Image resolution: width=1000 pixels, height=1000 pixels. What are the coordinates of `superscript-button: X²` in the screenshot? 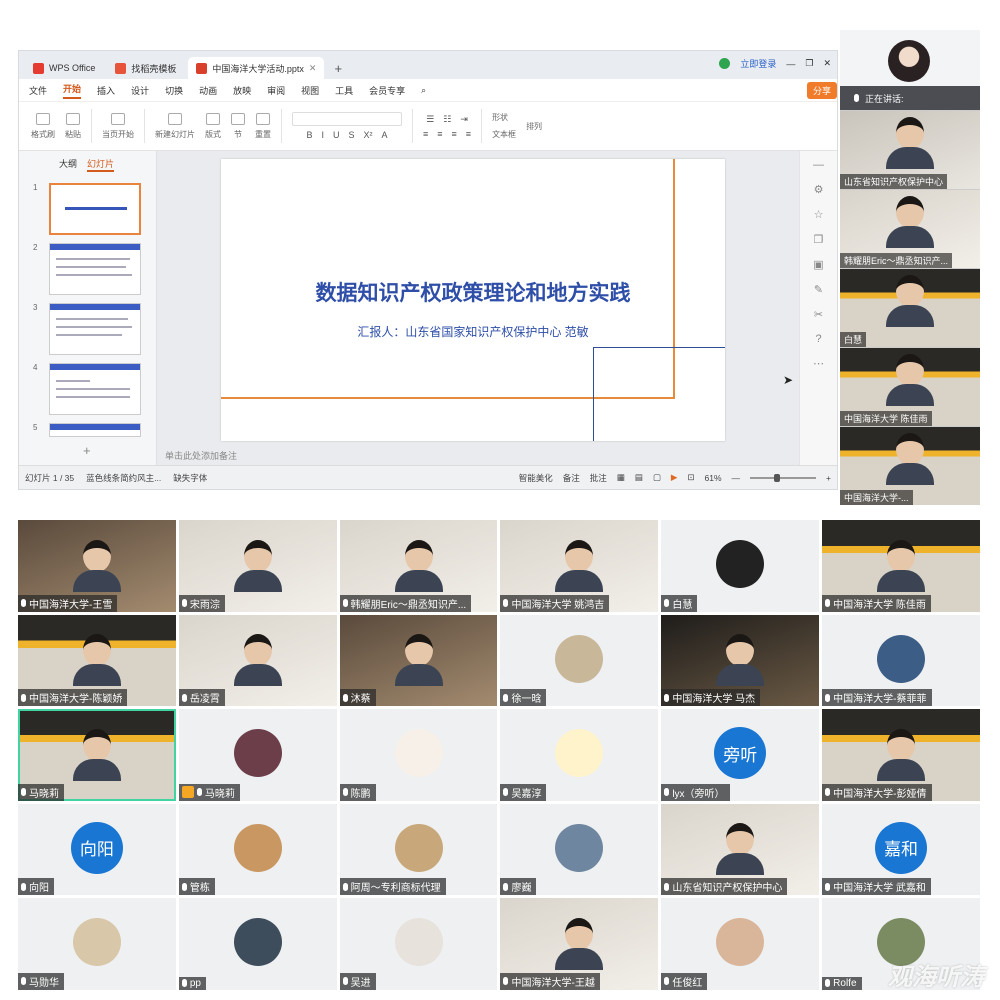 It's located at (368, 135).